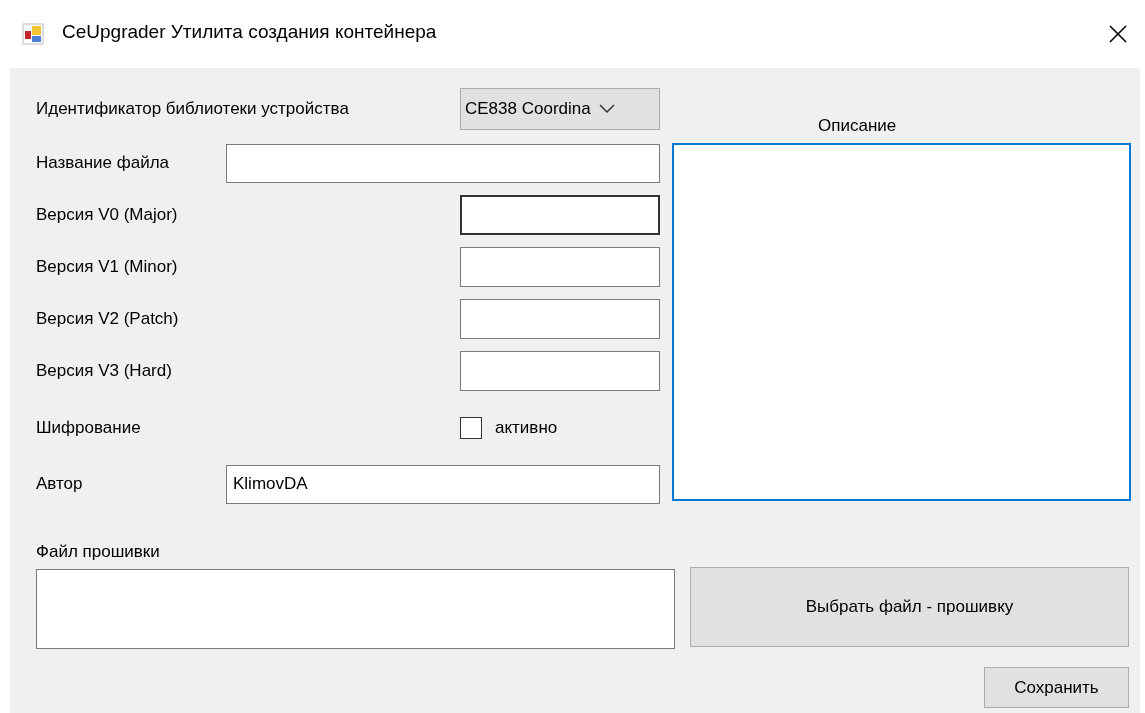 The image size is (1145, 713). Describe the element at coordinates (250, 32) in the screenshot. I see `window-title: CeUpgrader Утилита создания контейнера` at that location.